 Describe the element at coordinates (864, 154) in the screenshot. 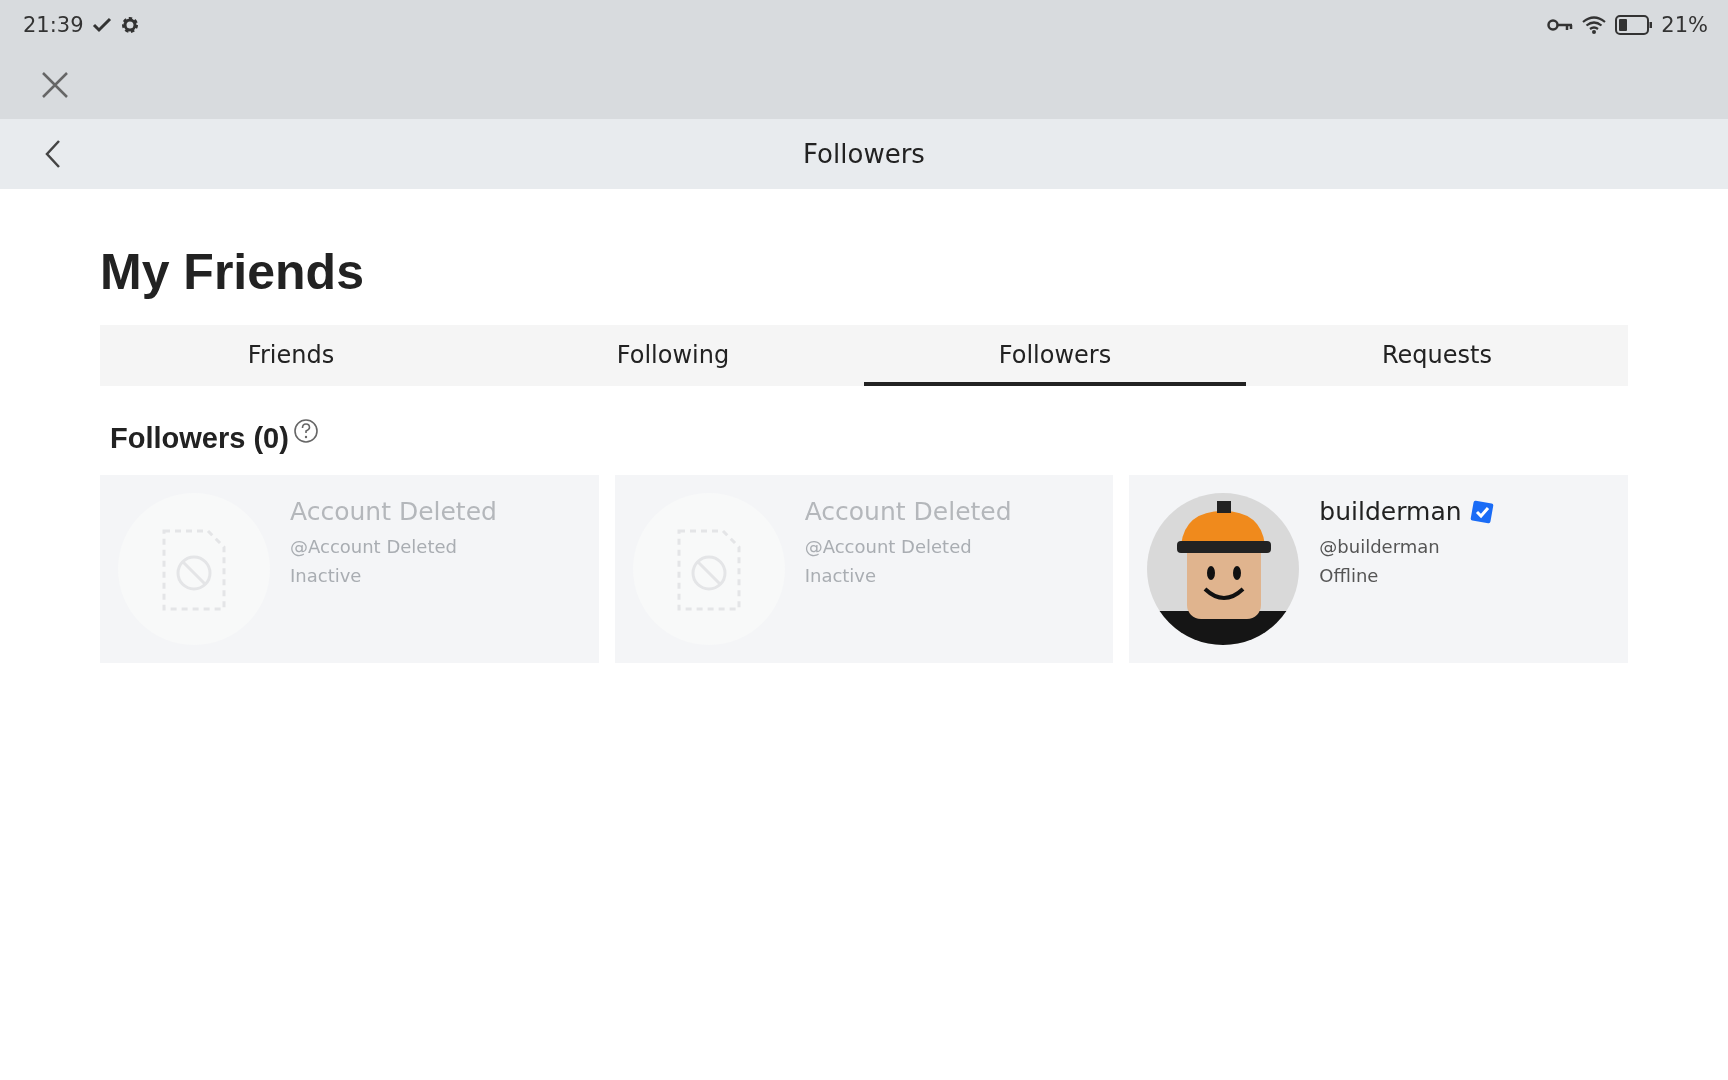

I see `header-title: Followers` at that location.